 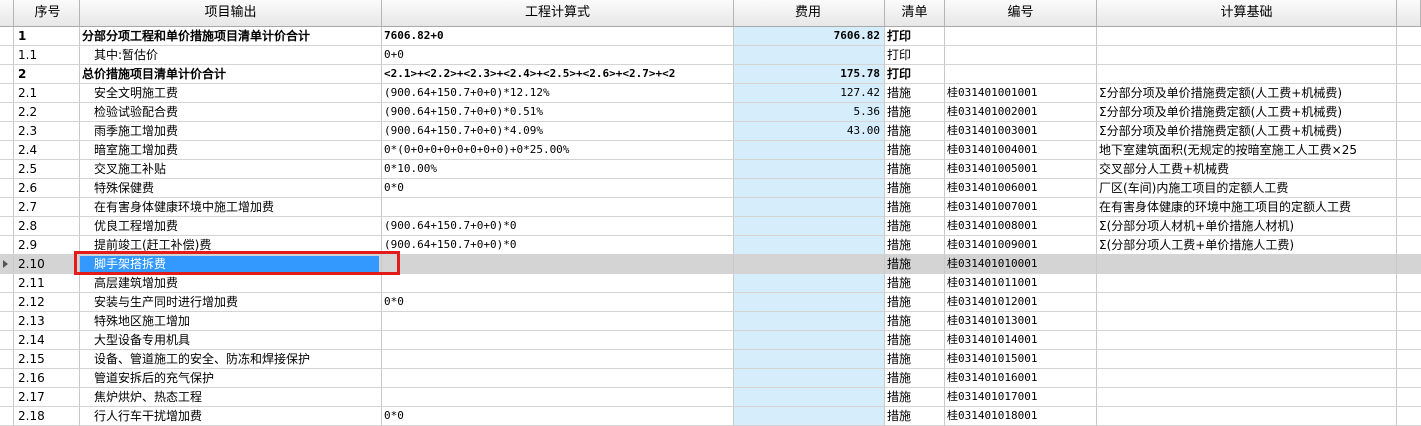 I want to click on cell-formula: 0*0, so click(x=558, y=416).